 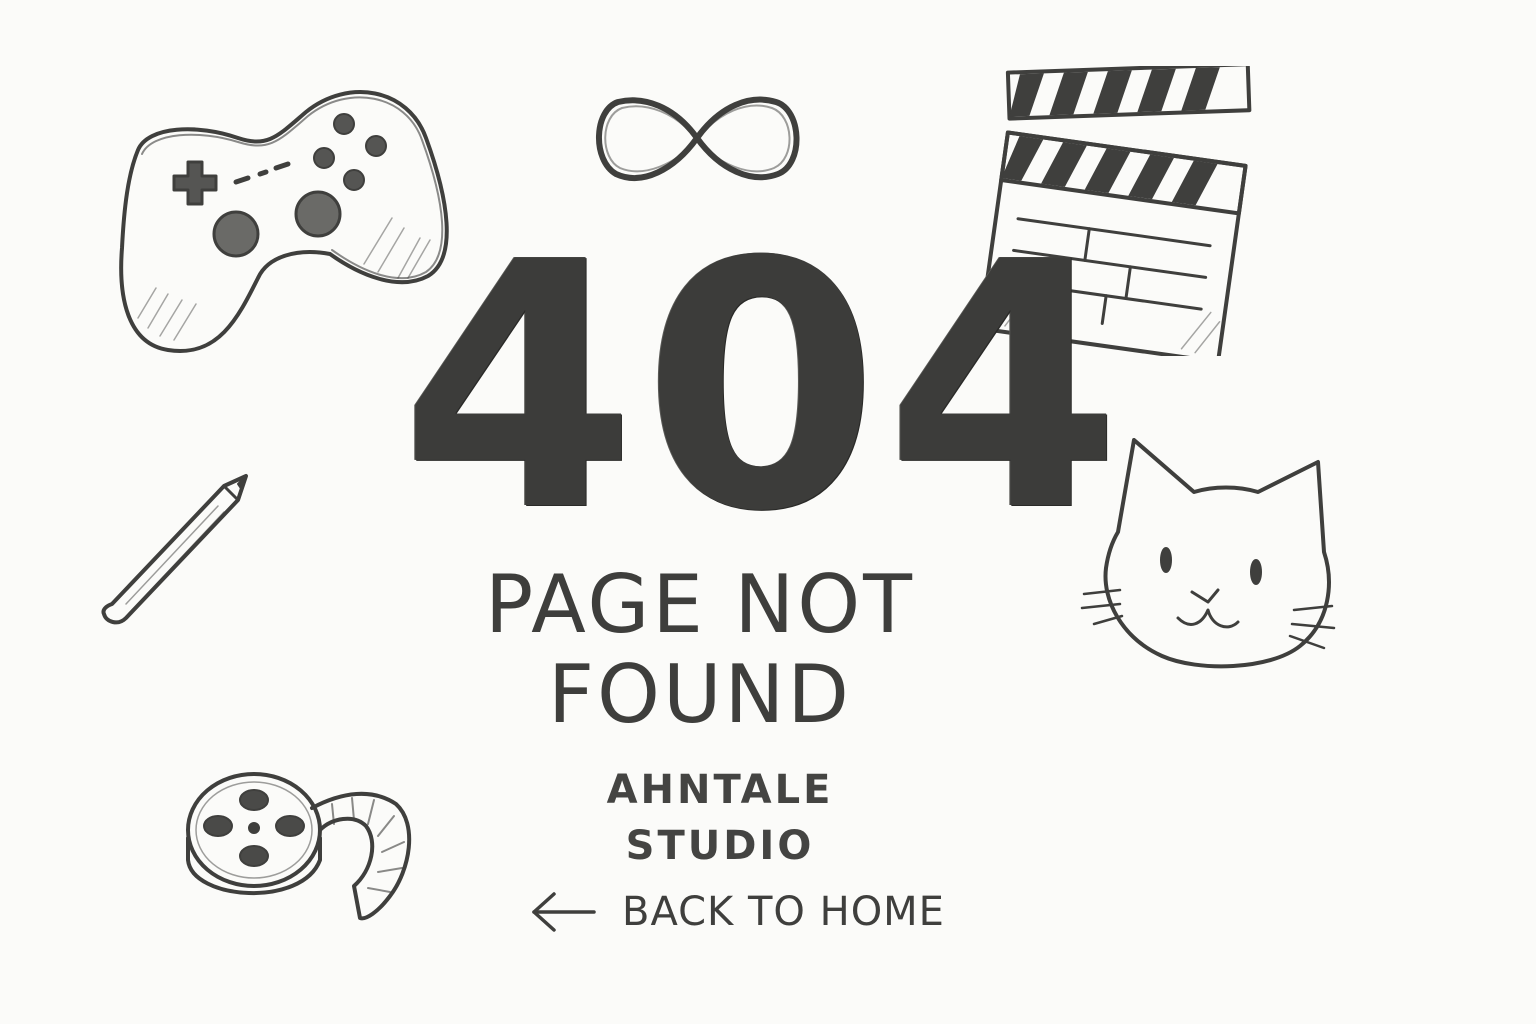 I want to click on back-to-home-link: BACK TO HOME, so click(x=736, y=912).